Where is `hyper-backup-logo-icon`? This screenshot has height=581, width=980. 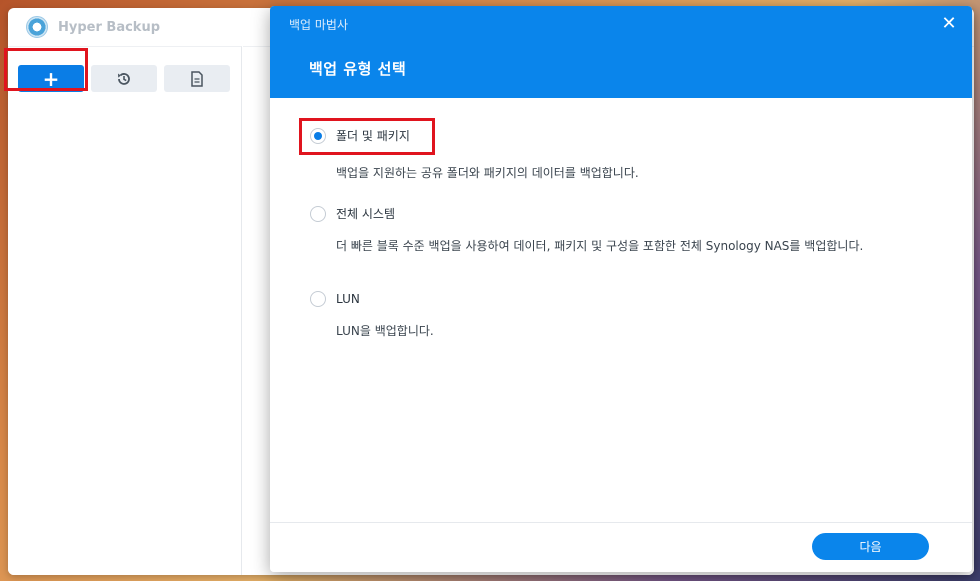
hyper-backup-logo-icon is located at coordinates (37, 27).